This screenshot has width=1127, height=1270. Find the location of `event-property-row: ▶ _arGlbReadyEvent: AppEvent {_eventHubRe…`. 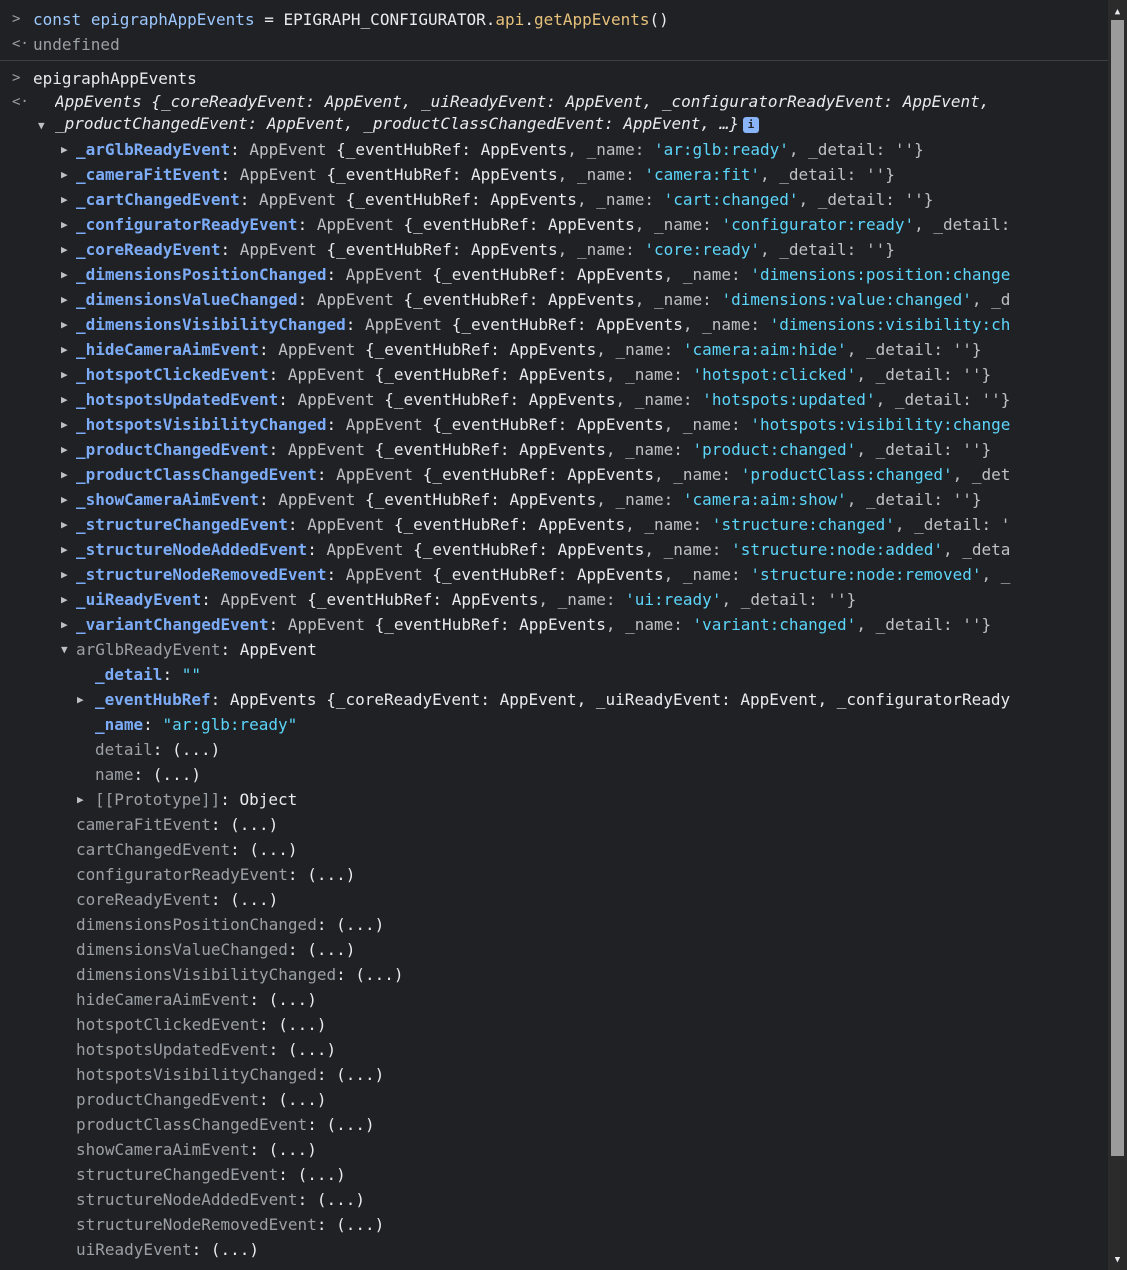

event-property-row: ▶ _arGlbReadyEvent: AppEvent {_eventHubRe… is located at coordinates (536, 149).